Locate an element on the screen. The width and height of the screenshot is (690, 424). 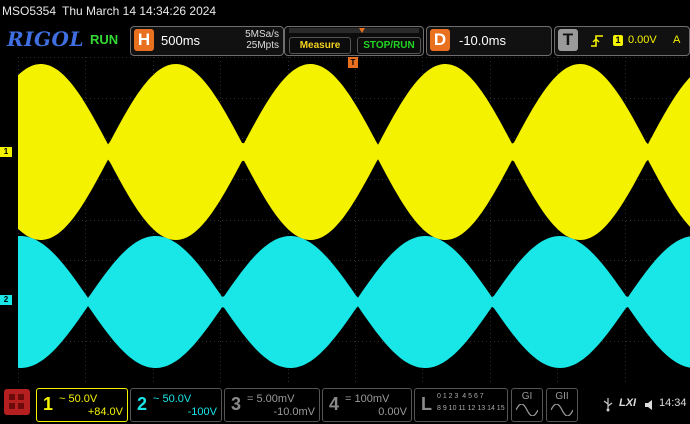
ch3-offset: -10.0mV is located at coordinates (294, 412).